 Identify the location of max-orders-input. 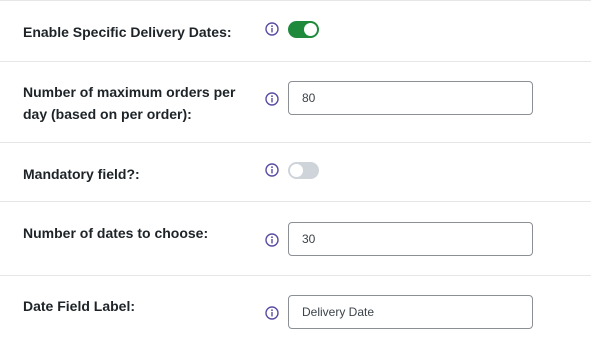
(410, 98).